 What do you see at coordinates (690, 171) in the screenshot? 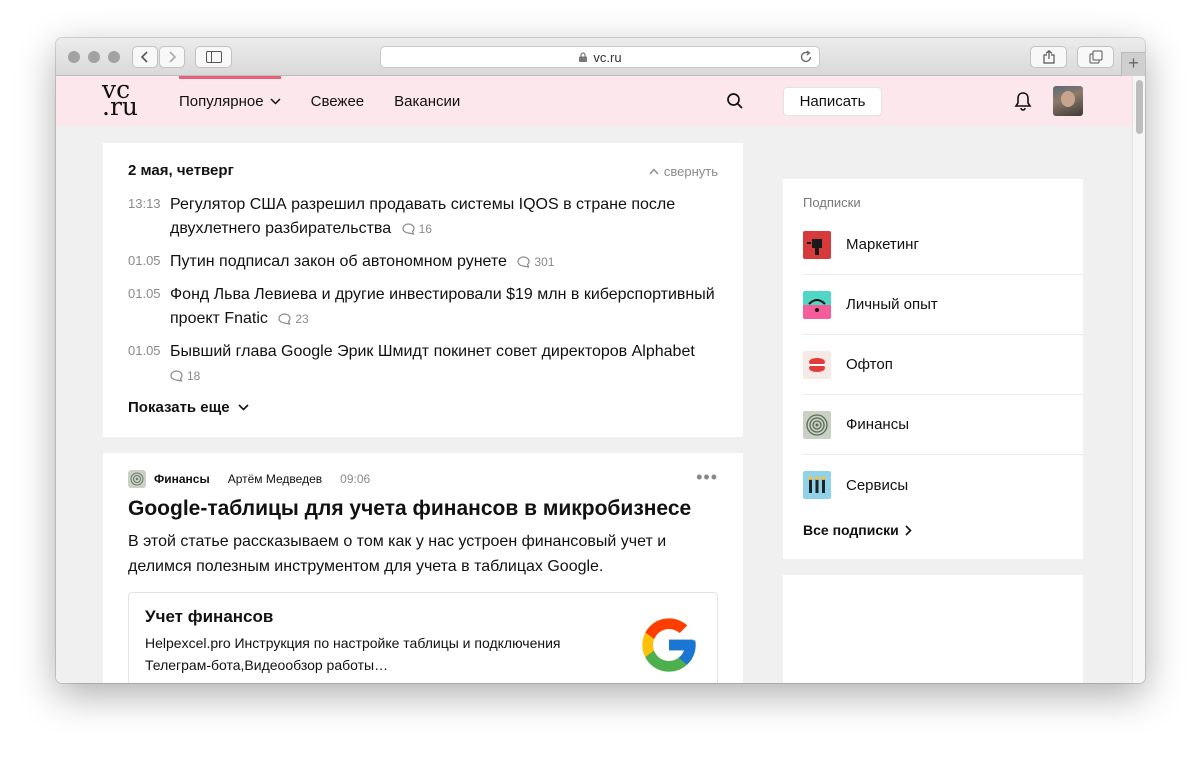
I see `collapse-label: свернуть` at bounding box center [690, 171].